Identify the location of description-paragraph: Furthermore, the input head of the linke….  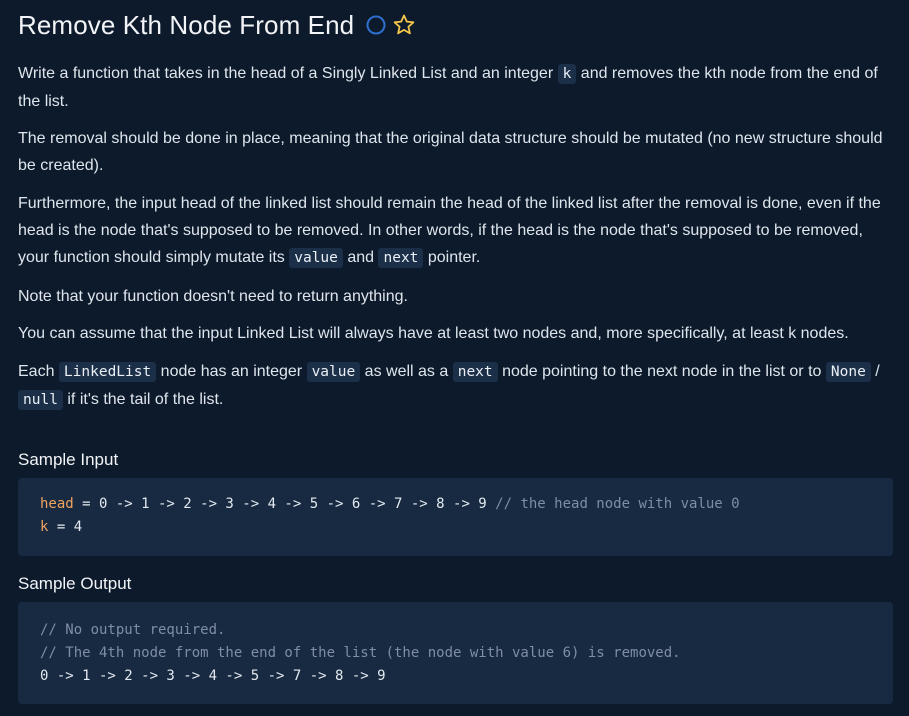
(449, 231).